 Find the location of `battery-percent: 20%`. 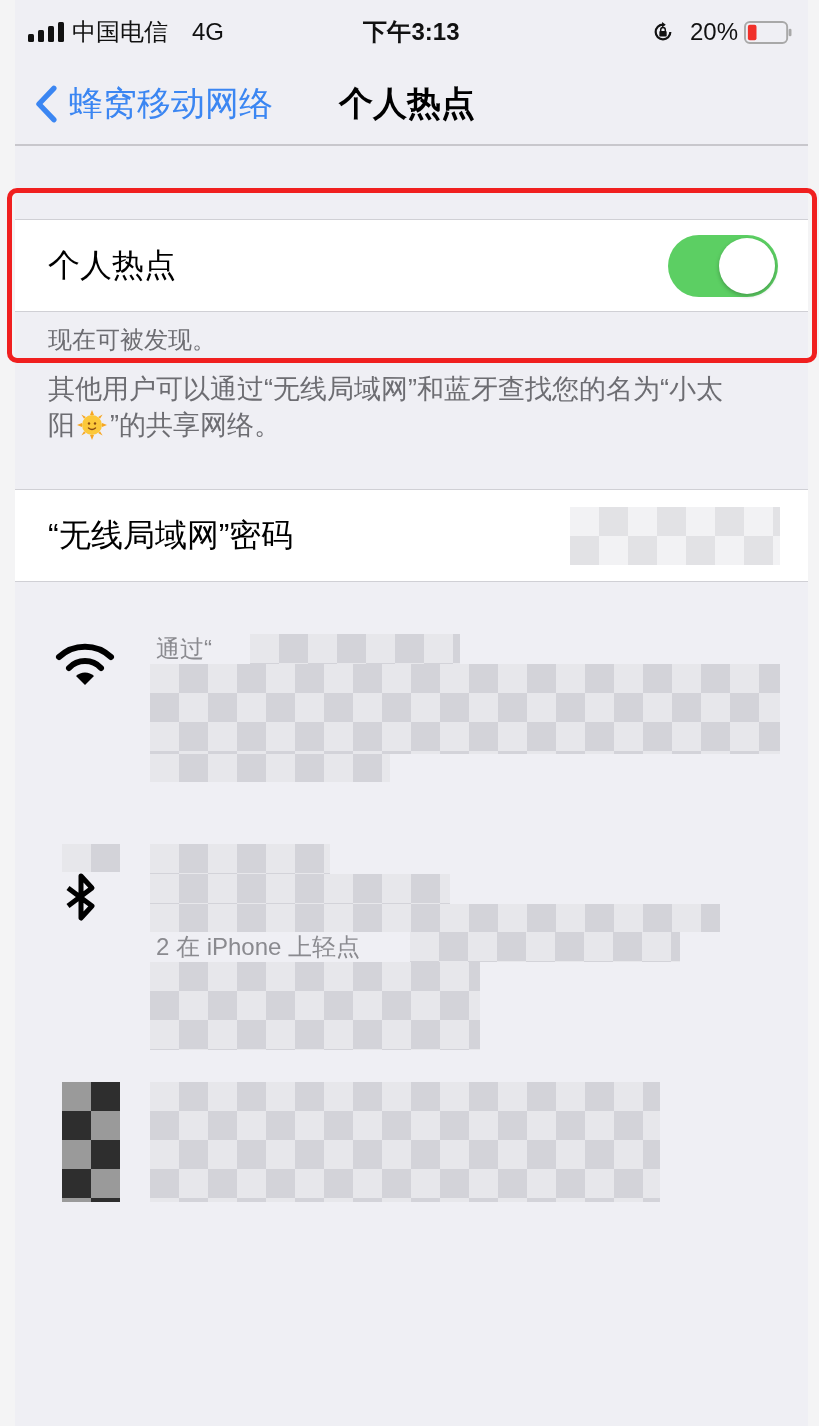

battery-percent: 20% is located at coordinates (713, 32).